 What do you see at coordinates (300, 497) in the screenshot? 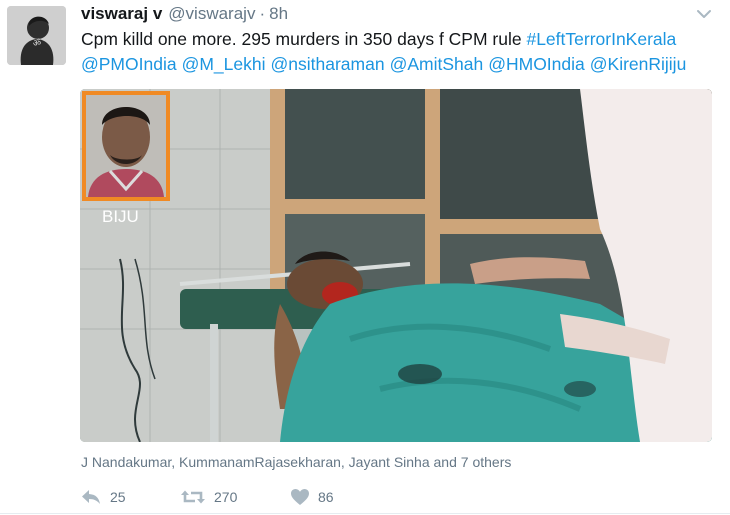
I see `heart-icon` at bounding box center [300, 497].